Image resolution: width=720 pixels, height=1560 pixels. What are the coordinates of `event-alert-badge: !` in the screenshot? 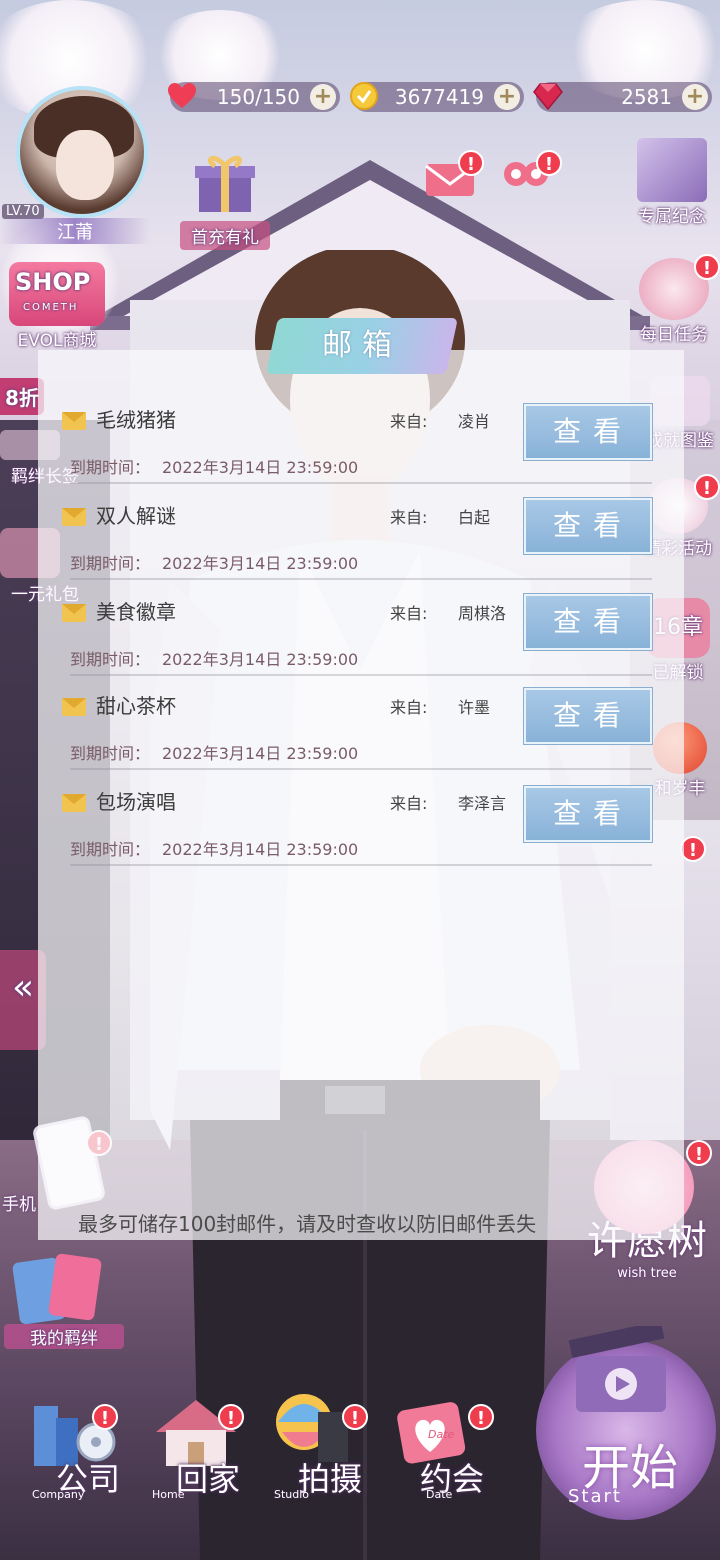 It's located at (707, 487).